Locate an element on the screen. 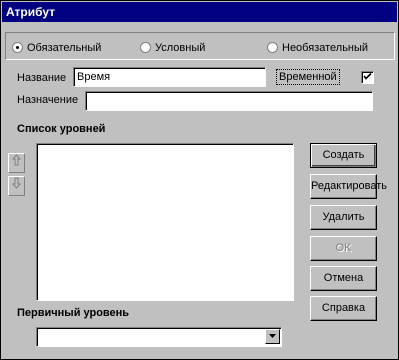 This screenshot has width=399, height=360. cancel-button-label: Отмена is located at coordinates (343, 278).